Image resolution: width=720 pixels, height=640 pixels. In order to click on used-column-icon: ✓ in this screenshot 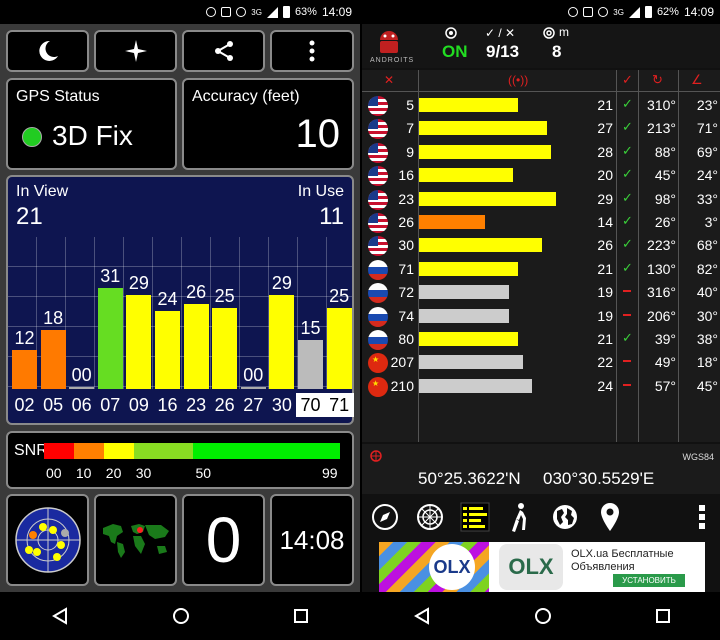, I will do `click(627, 79)`.